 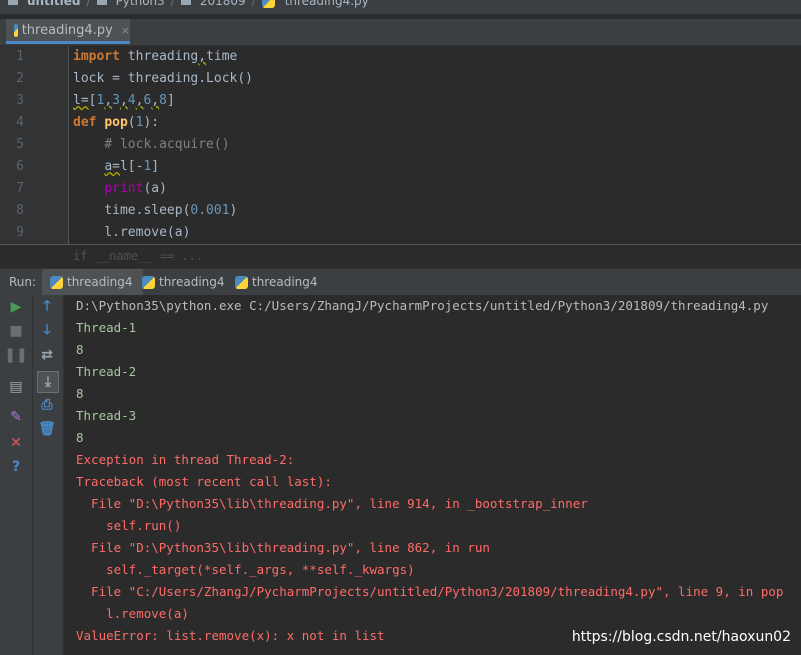 I want to click on line-number: 1, so click(x=20, y=56).